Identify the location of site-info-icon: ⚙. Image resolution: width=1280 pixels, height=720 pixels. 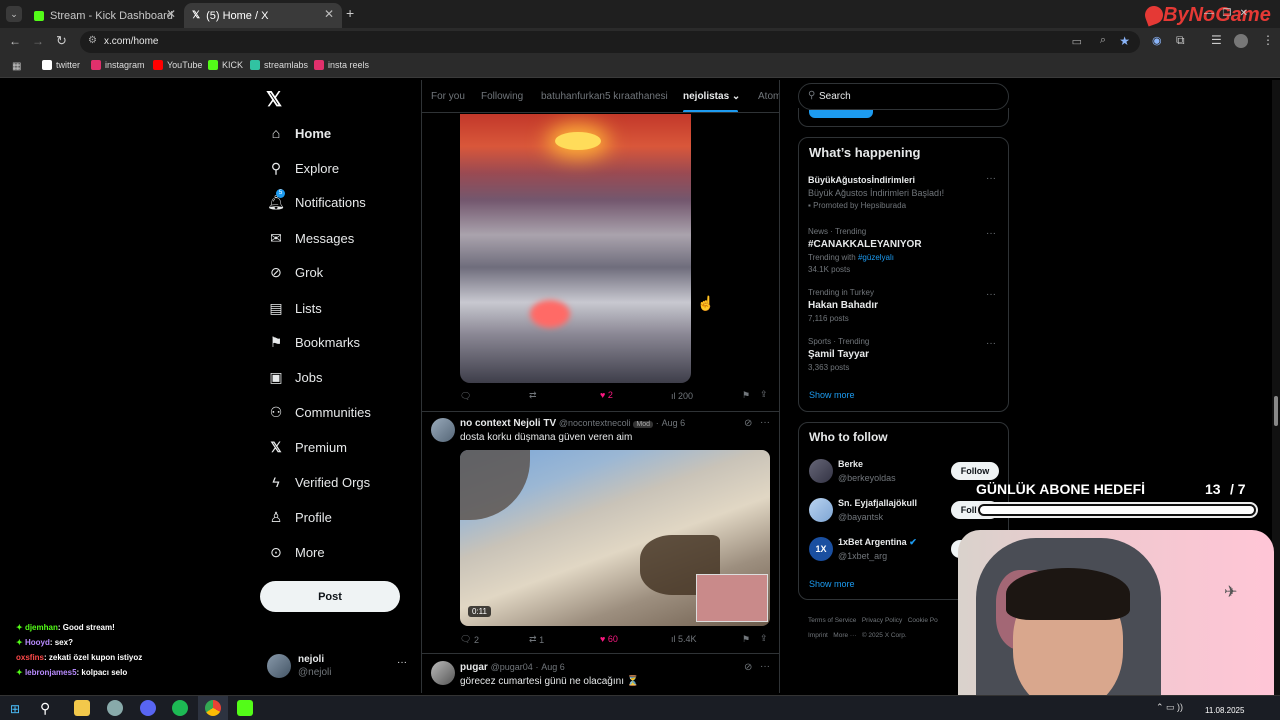
(92, 40).